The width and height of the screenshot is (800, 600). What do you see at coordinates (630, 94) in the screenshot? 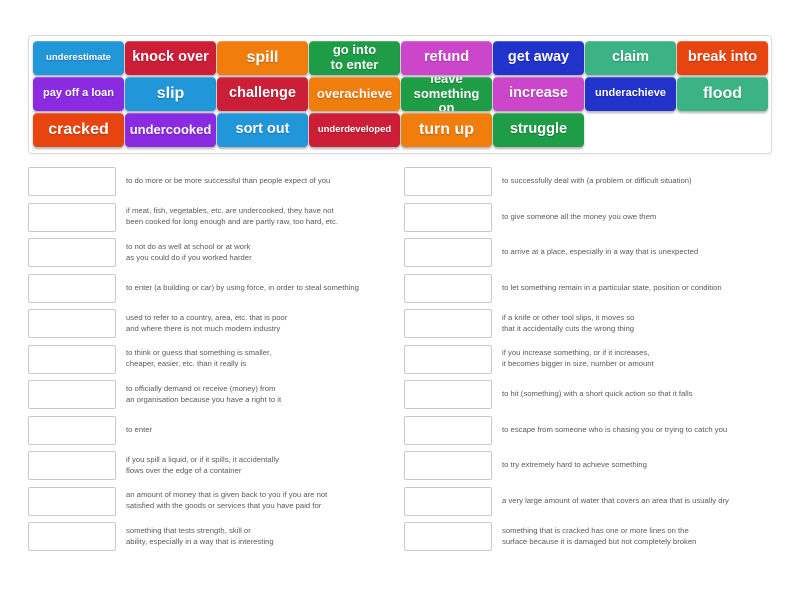
I see `word-tile: underachieve` at bounding box center [630, 94].